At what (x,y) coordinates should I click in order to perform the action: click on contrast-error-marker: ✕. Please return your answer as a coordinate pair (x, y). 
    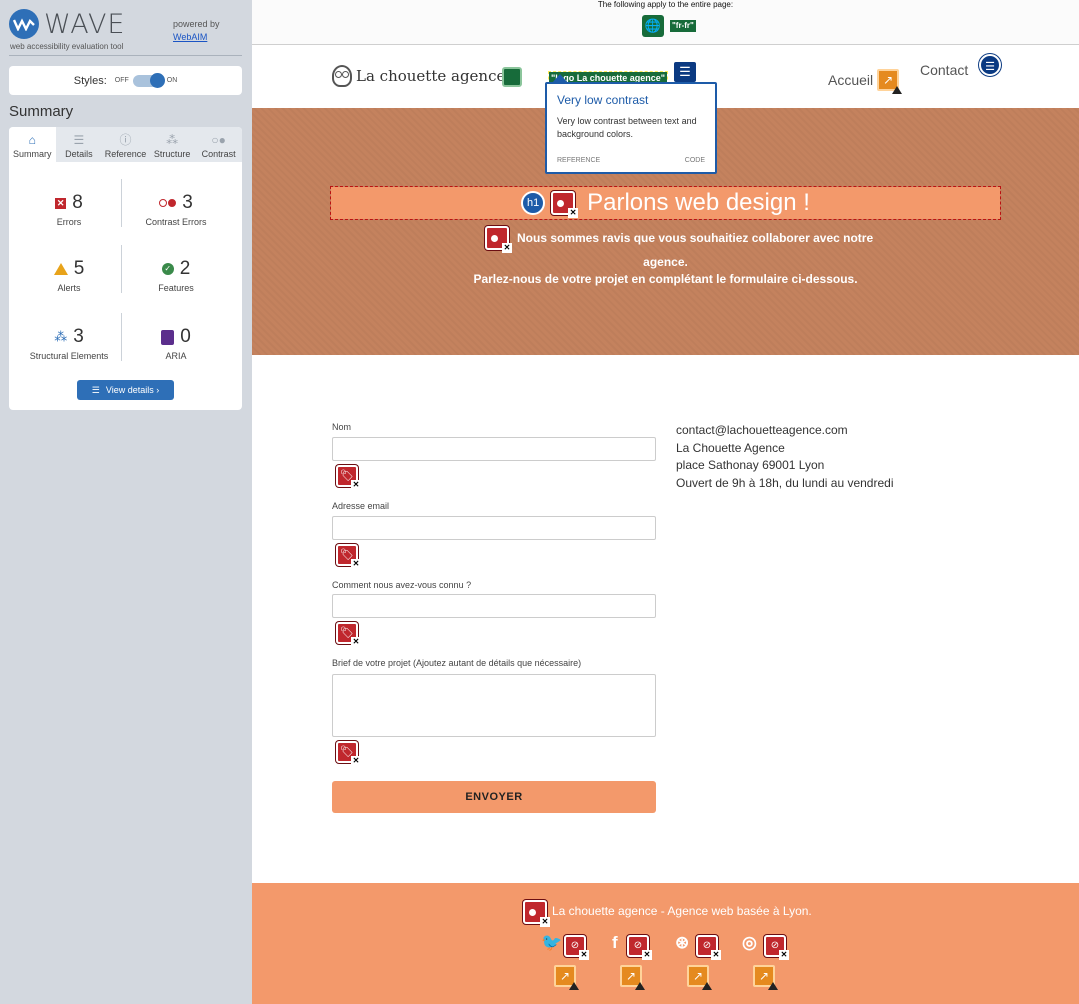
    Looking at the image, I should click on (498, 239).